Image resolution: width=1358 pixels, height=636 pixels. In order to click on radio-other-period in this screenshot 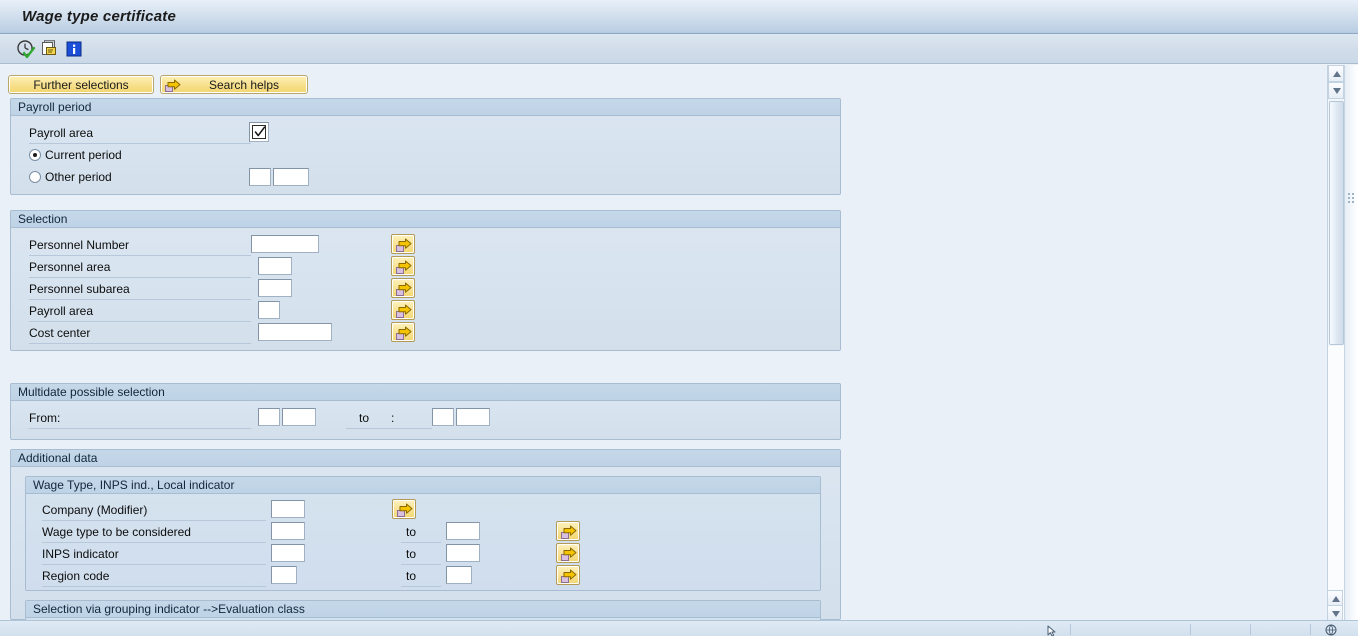, I will do `click(35, 177)`.